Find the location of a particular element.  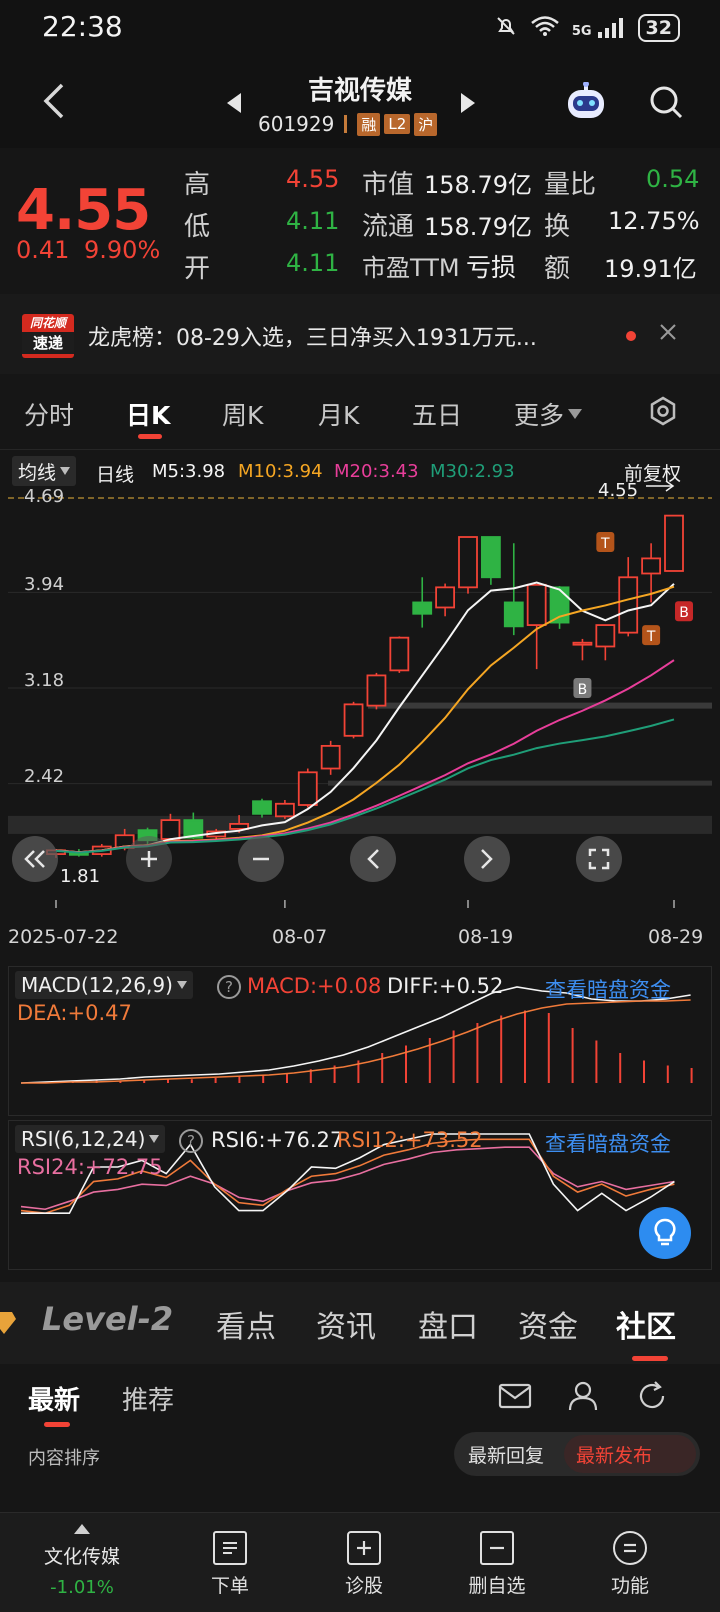

tips-button is located at coordinates (665, 1233).